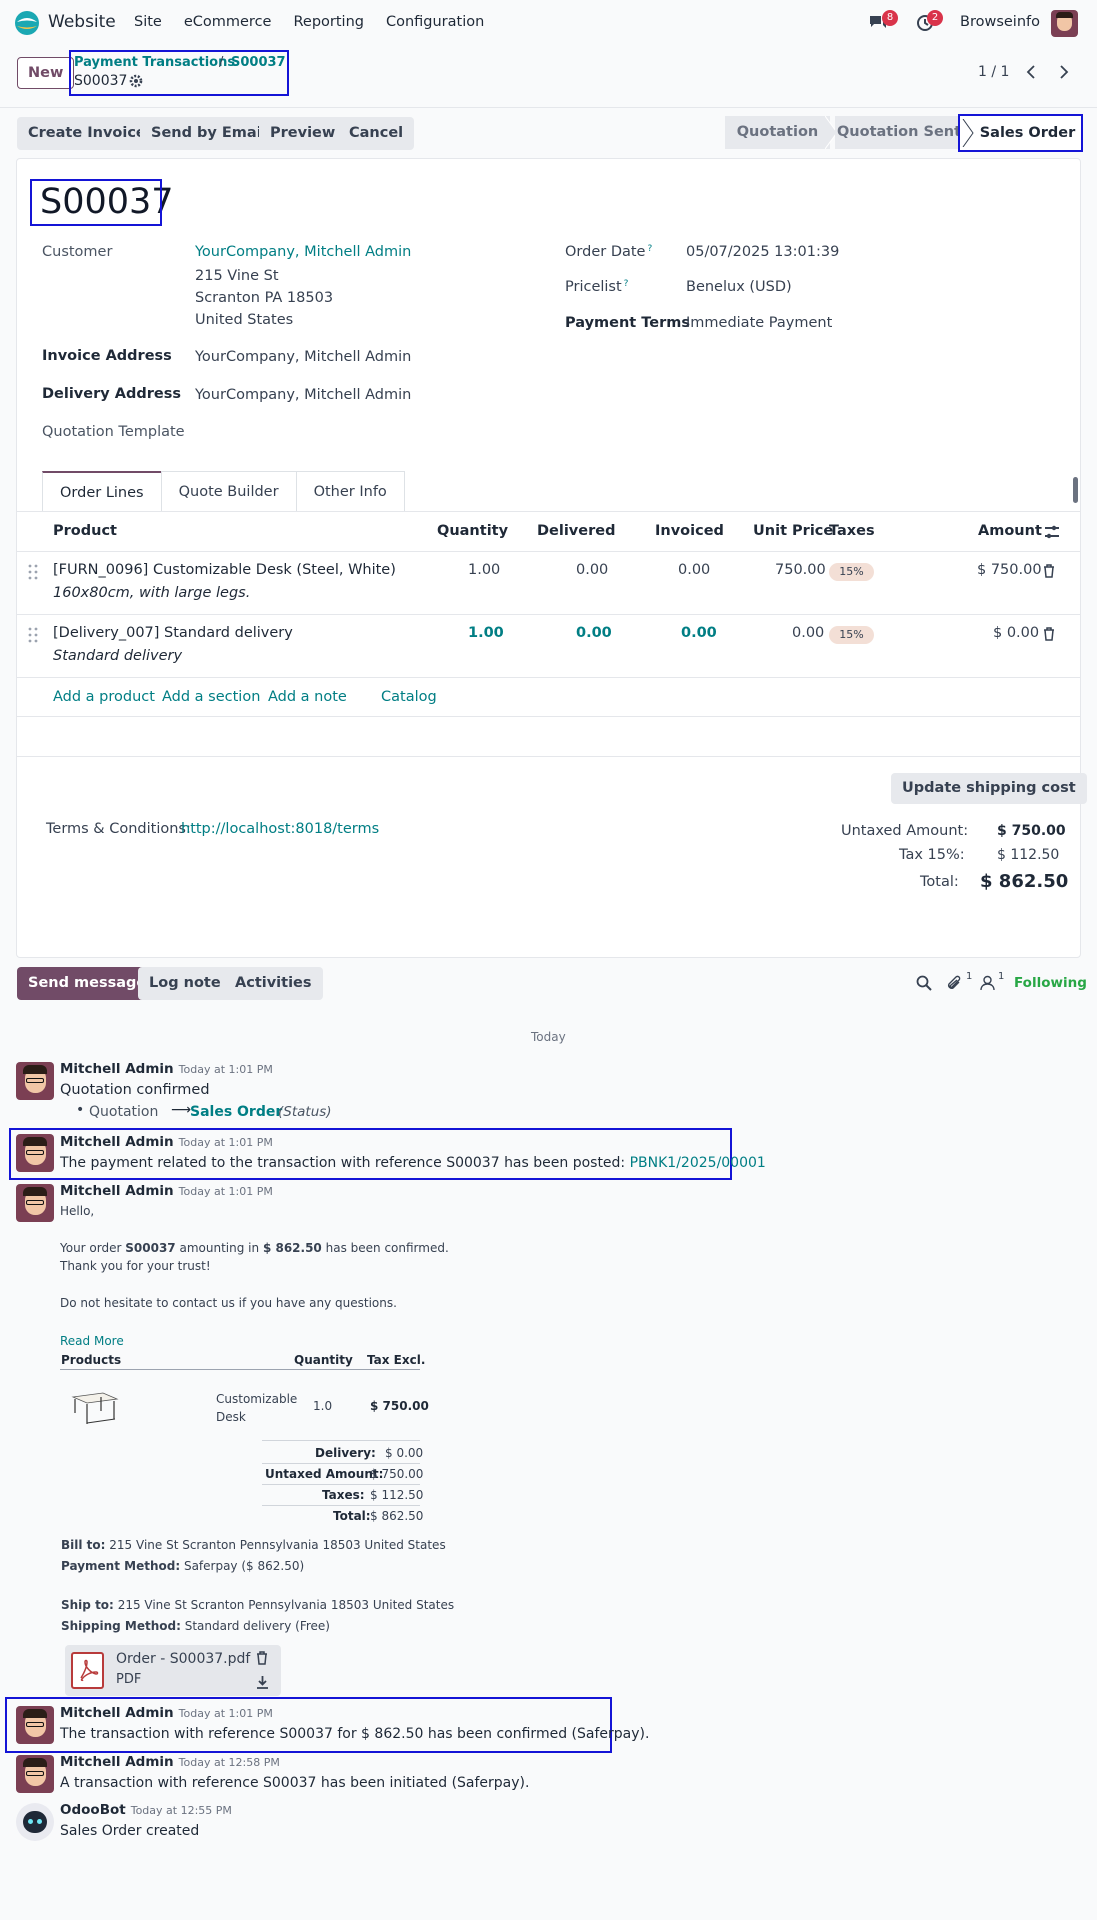  I want to click on company-switcher: Browseinfo, so click(1000, 22).